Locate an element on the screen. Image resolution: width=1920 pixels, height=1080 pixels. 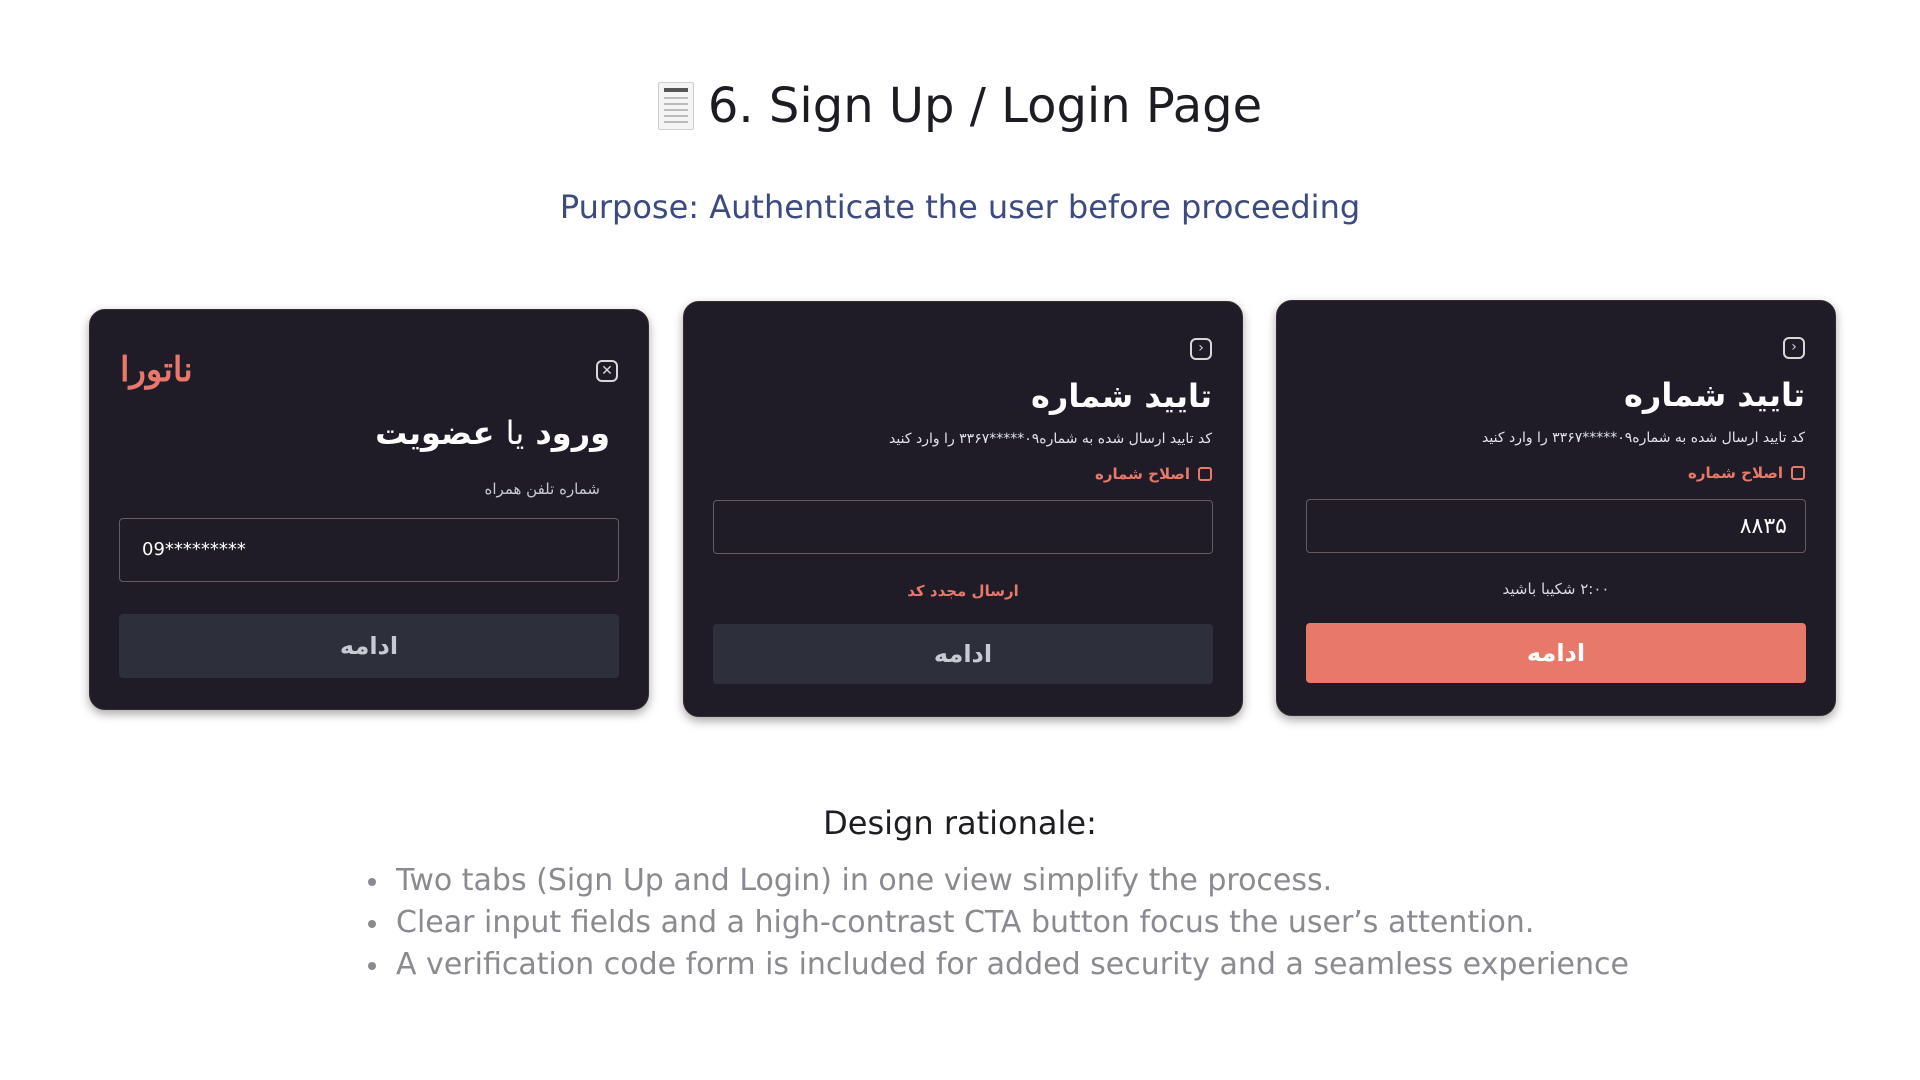
receipt-icon is located at coordinates (675, 106).